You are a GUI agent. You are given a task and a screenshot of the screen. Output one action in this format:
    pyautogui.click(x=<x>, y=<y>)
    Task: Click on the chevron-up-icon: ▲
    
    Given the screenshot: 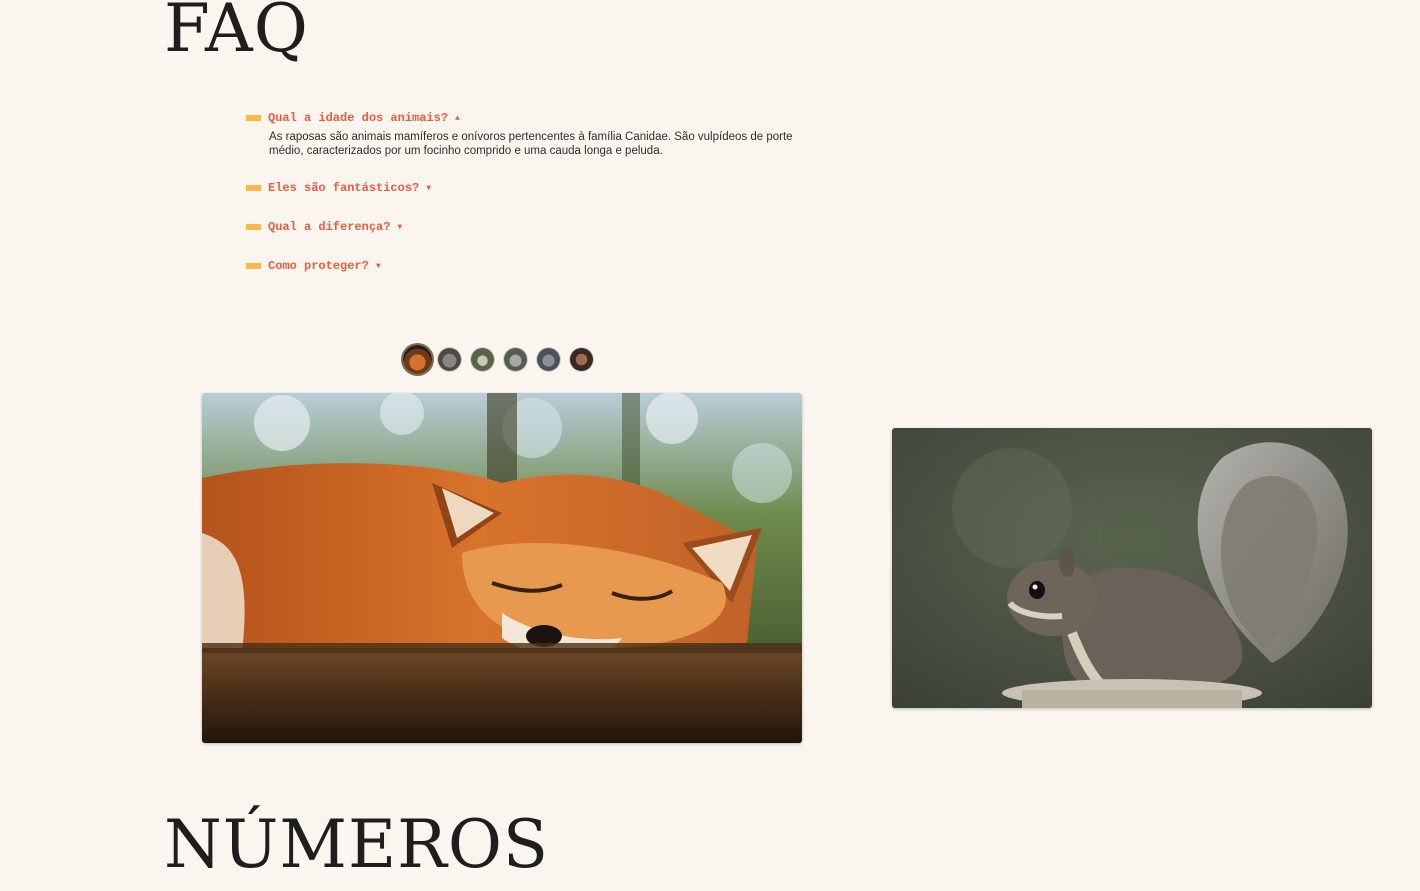 What is the action you would take?
    pyautogui.click(x=457, y=118)
    